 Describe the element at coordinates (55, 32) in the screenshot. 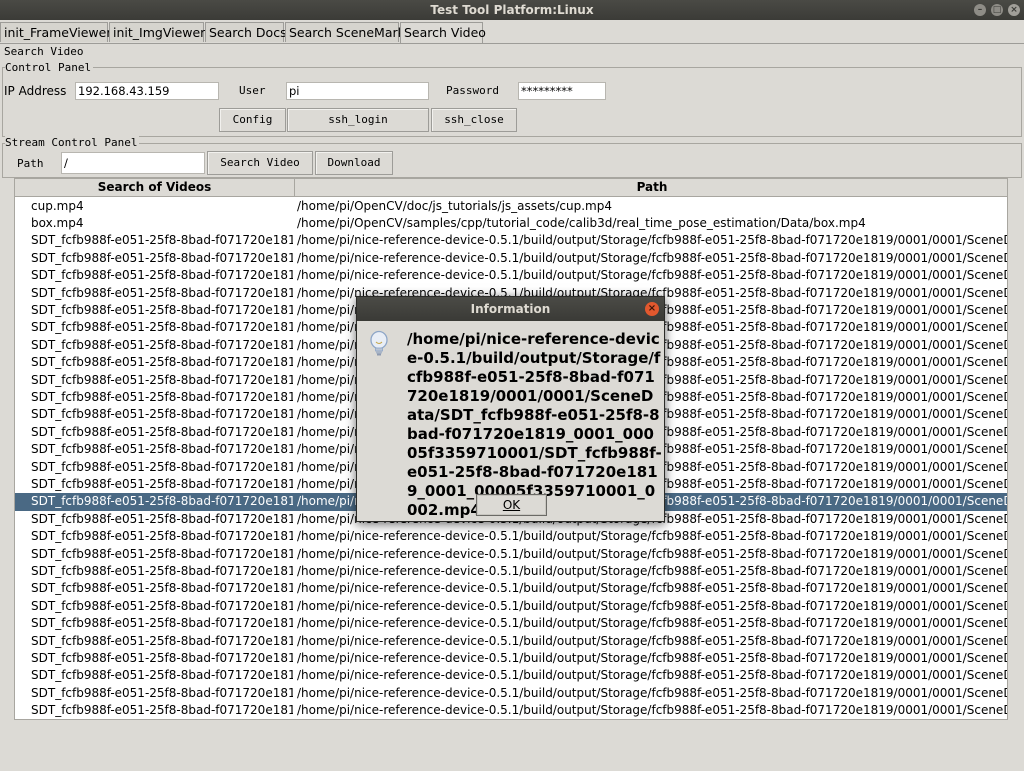

I see `tab-init-frameviewer: init_FrameViewer` at that location.